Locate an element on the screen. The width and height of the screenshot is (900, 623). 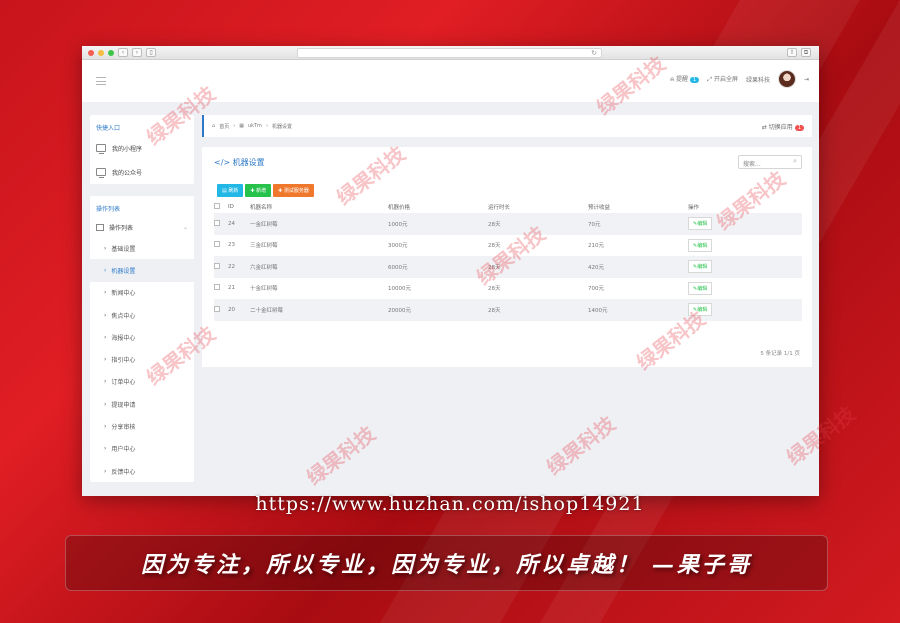
sidebar-item-users: › 用户中心 is located at coordinates (142, 449).